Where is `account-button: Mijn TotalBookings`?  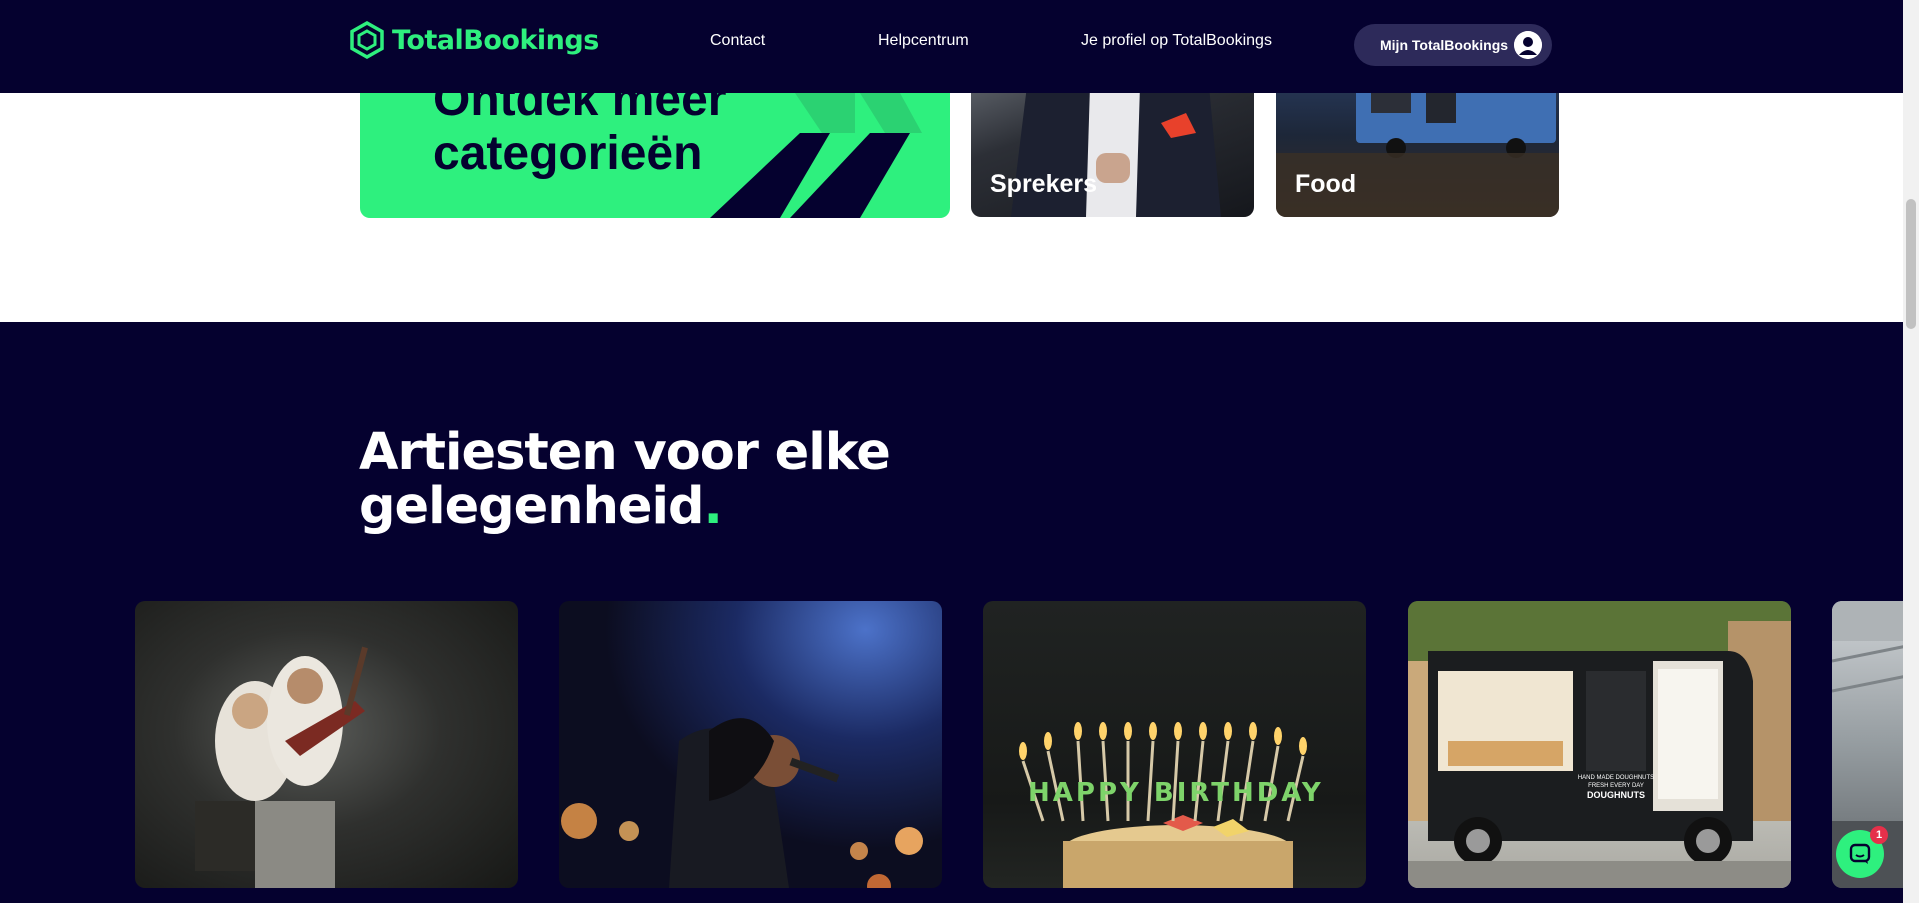 account-button: Mijn TotalBookings is located at coordinates (1453, 45).